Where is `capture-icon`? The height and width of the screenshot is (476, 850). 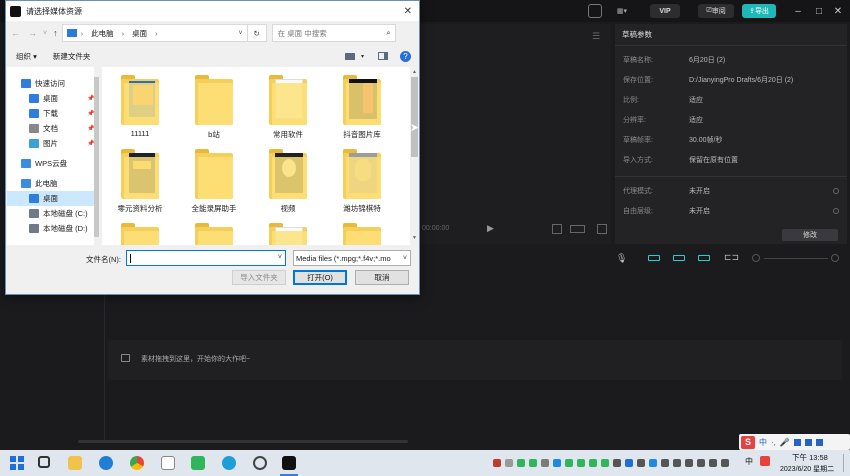 capture-icon is located at coordinates (260, 463).